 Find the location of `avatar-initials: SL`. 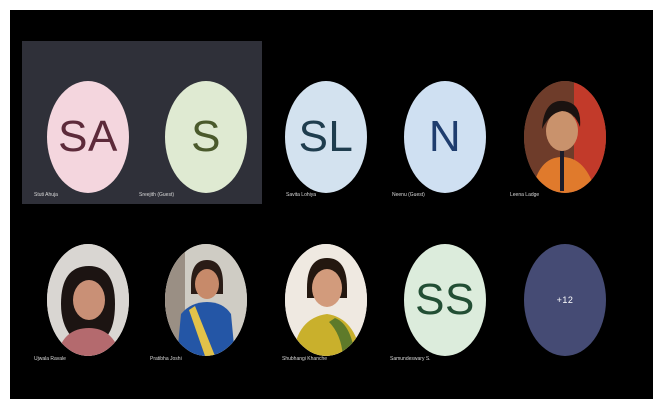

avatar-initials: SL is located at coordinates (326, 136).